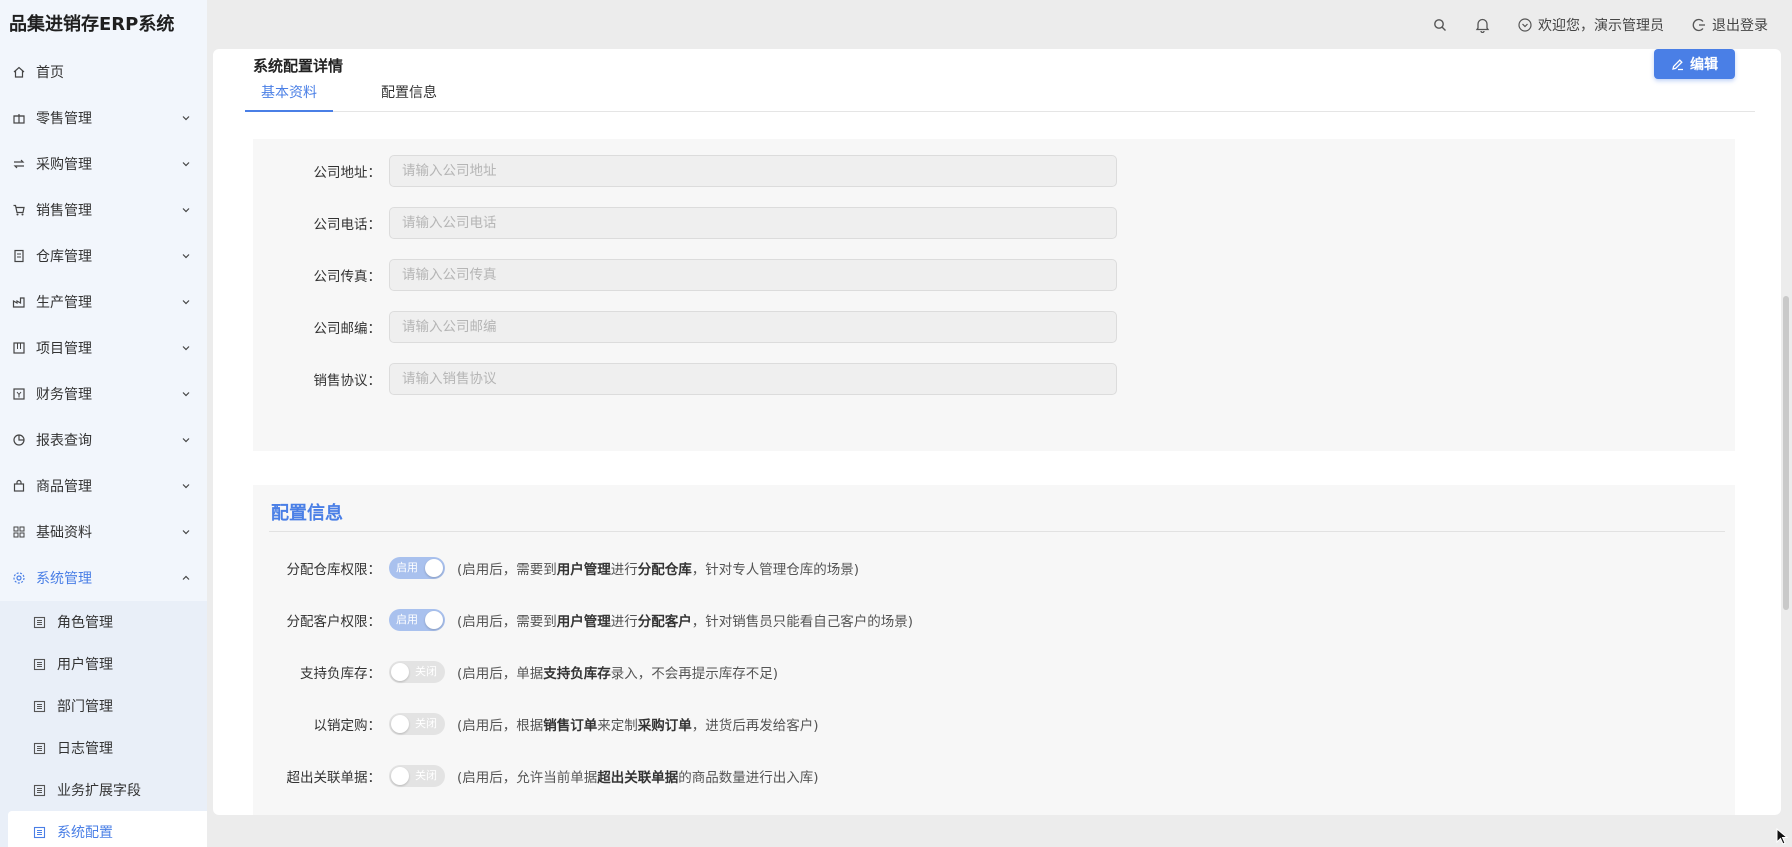 The image size is (1792, 847). What do you see at coordinates (685, 622) in the screenshot?
I see `config-description: (启用后，需要到用户管理进行分配客户，针对销售员只能看自己客户的场景)` at bounding box center [685, 622].